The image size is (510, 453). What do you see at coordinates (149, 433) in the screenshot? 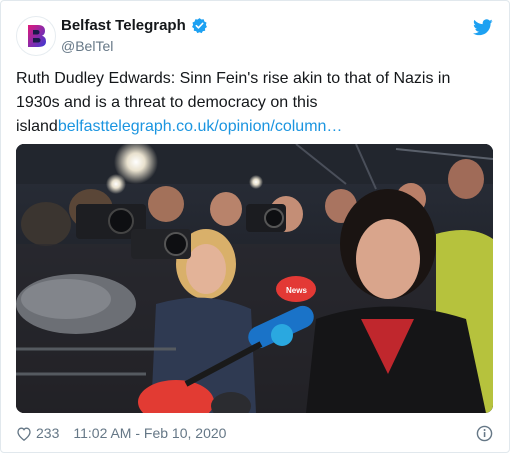
I see `tweet-timestamp: 11:02 AM - Feb 10, 2020` at bounding box center [149, 433].